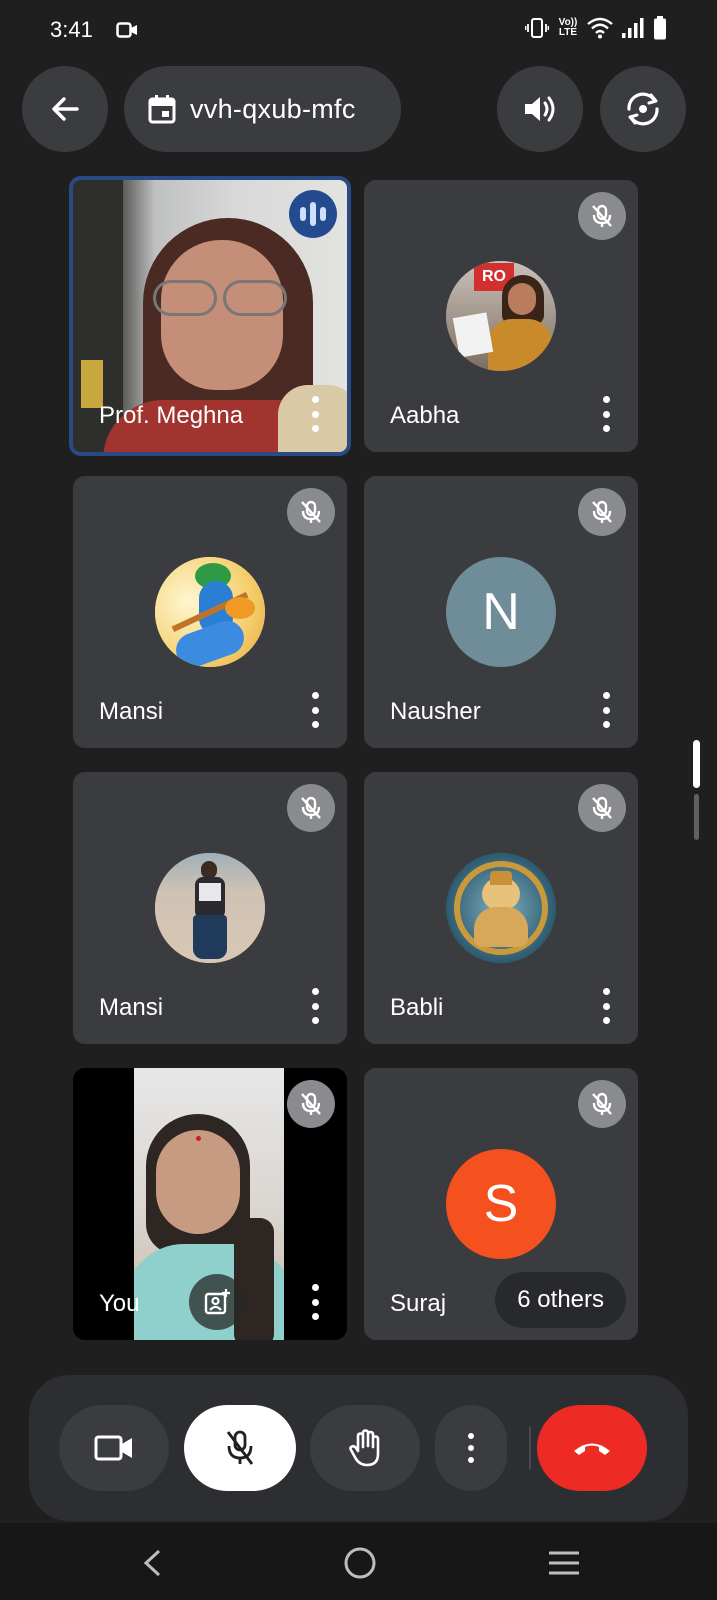 This screenshot has width=717, height=1600. I want to click on back-button, so click(65, 109).